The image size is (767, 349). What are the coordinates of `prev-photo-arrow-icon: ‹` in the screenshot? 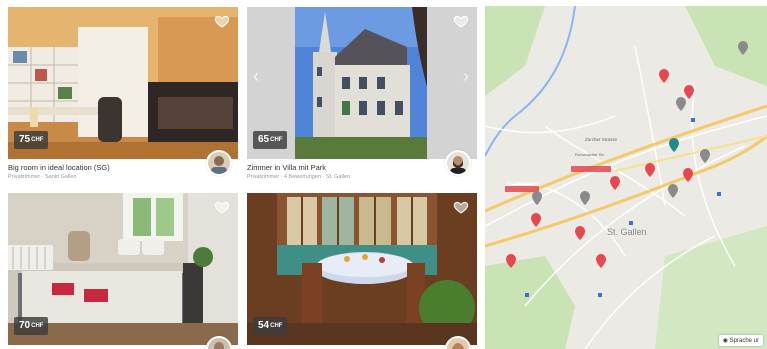 It's located at (256, 76).